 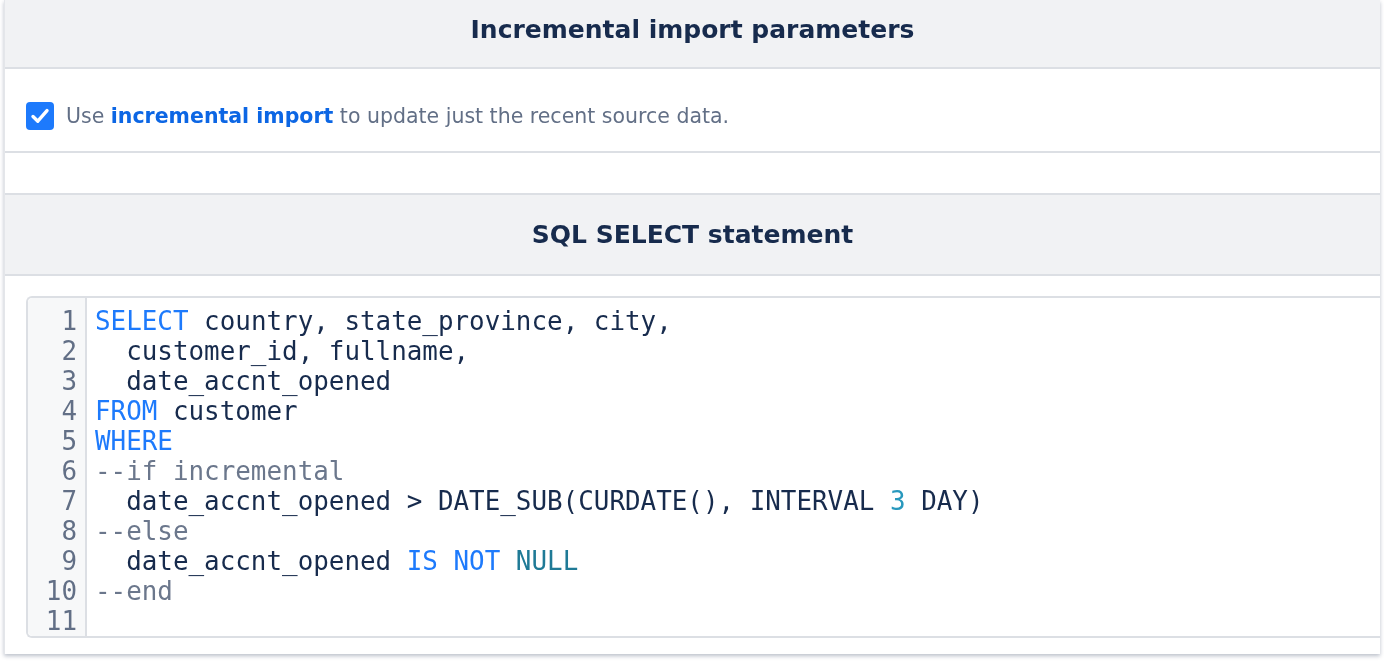 What do you see at coordinates (69, 561) in the screenshot?
I see `line-number: 9` at bounding box center [69, 561].